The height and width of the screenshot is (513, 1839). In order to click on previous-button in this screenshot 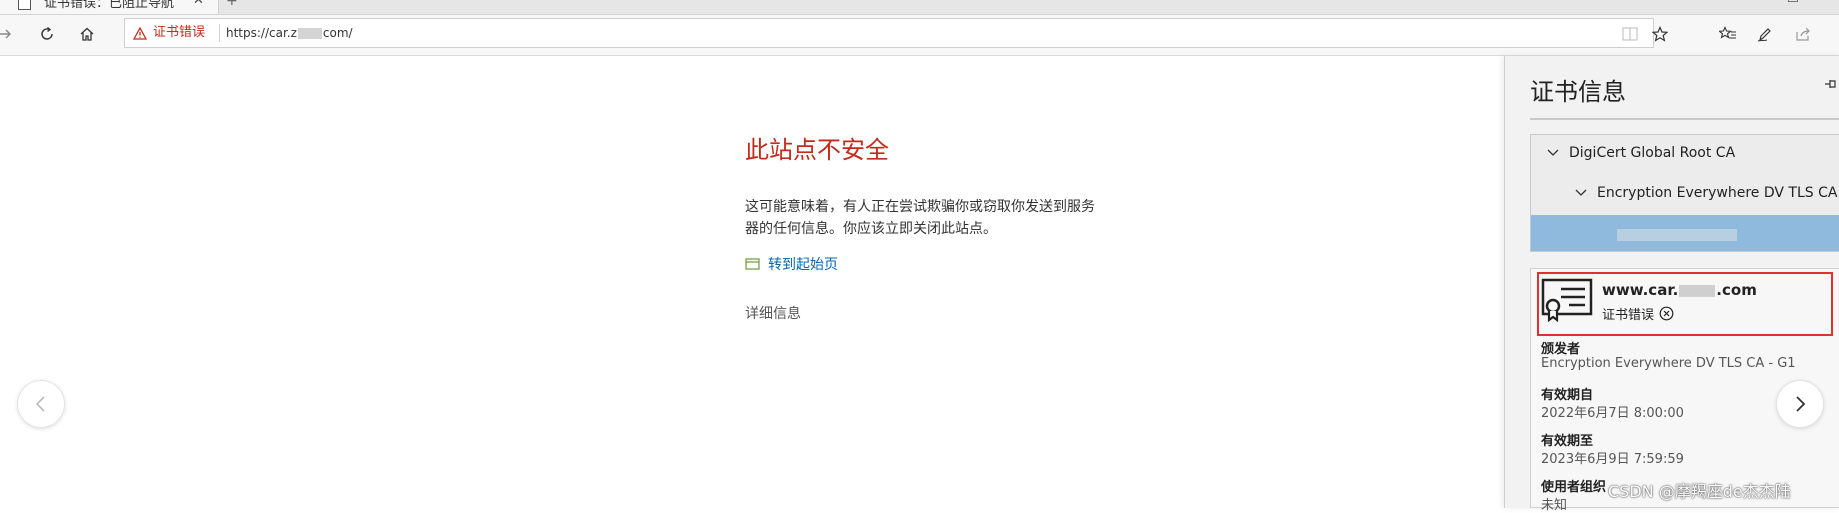, I will do `click(41, 404)`.